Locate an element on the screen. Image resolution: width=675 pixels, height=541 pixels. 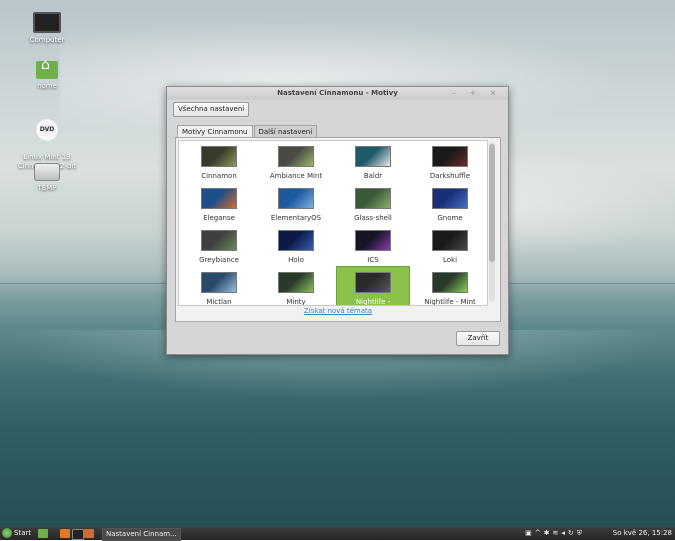
theme-item: Ambiance Mint is located at coordinates (296, 163).